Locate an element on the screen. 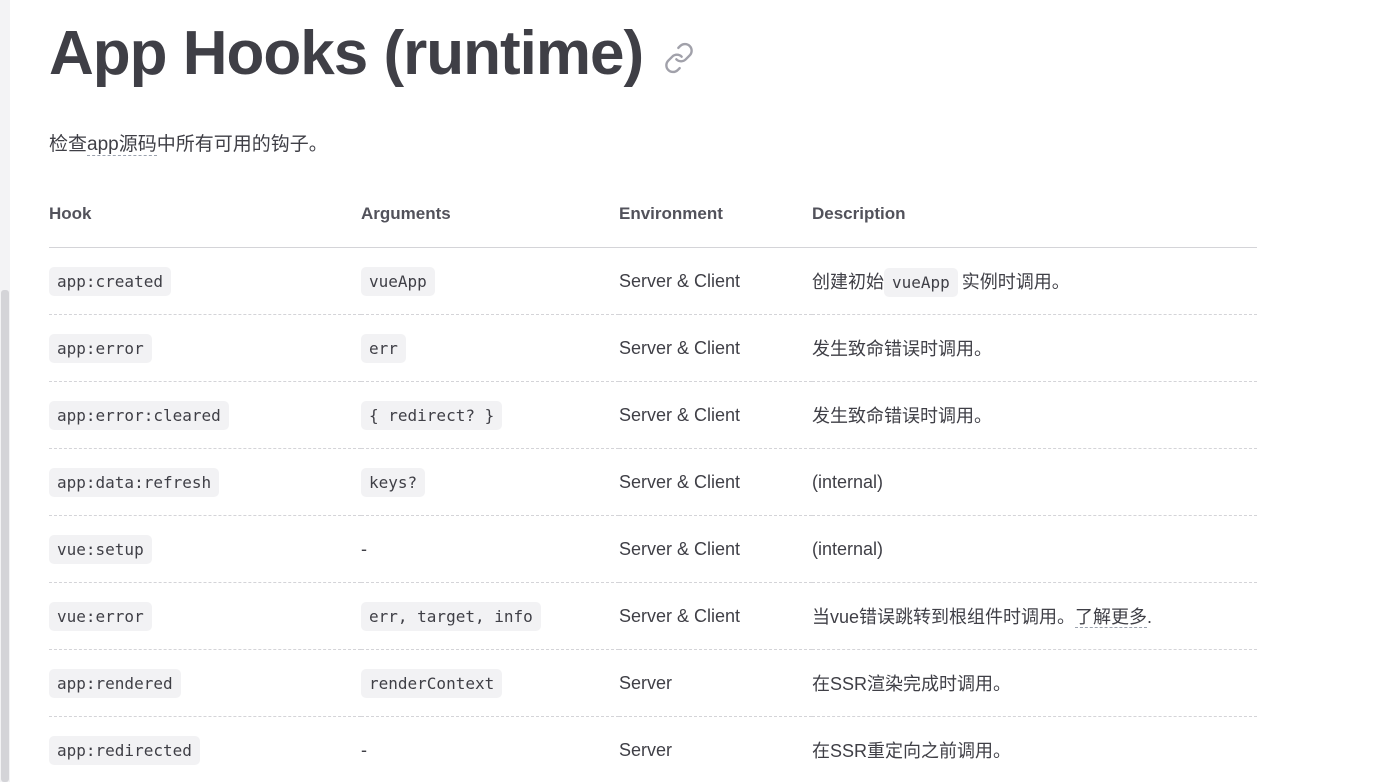 The width and height of the screenshot is (1386, 783). description-text: 当vue错误跳转到根组件时调用。 is located at coordinates (943, 617).